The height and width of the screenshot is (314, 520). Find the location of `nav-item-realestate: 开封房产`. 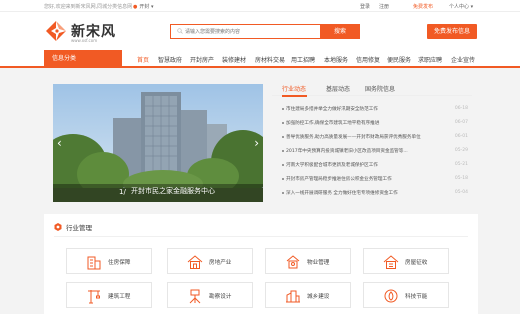

nav-item-realestate: 开封房产 is located at coordinates (202, 59).